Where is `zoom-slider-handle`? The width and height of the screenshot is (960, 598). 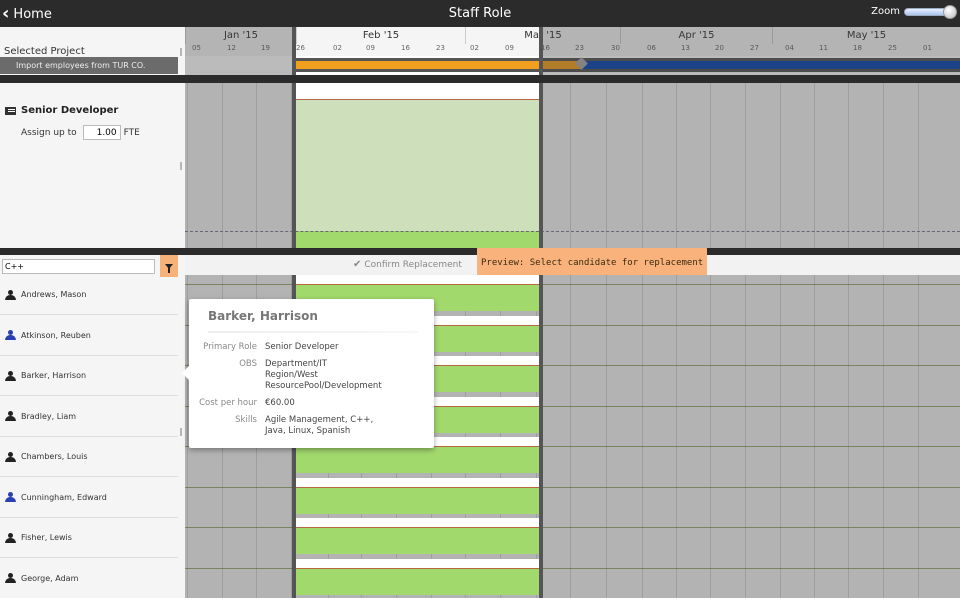
zoom-slider-handle is located at coordinates (950, 11).